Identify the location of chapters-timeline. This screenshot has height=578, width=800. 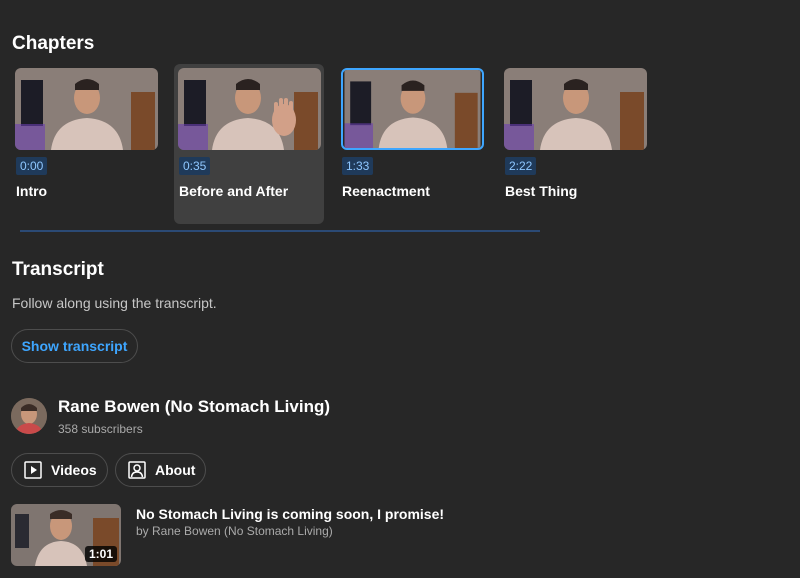
(280, 231).